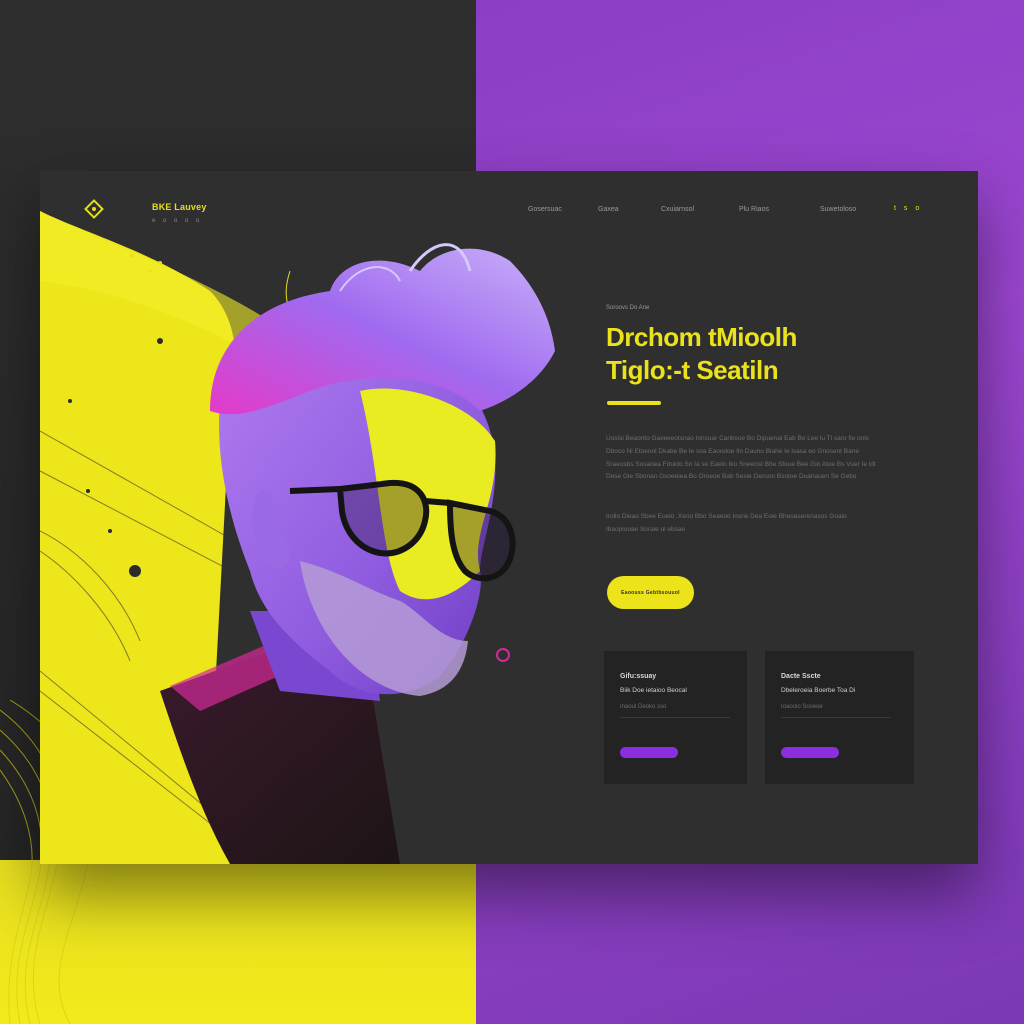 This screenshot has height=1024, width=1024. Describe the element at coordinates (802, 707) in the screenshot. I see `feature-card-meta: Ioaoolo Soseoe` at that location.